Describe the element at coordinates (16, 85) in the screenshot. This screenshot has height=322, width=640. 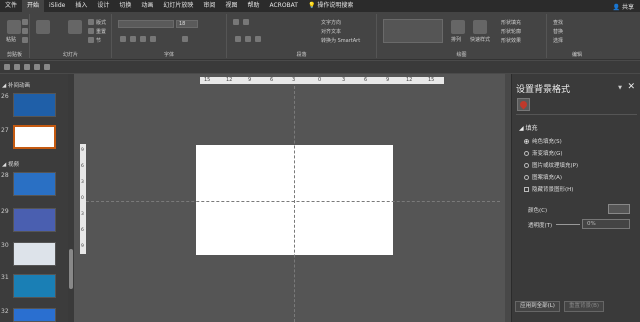
I see `section-header-tween-animation: ◢ 补间动画` at that location.